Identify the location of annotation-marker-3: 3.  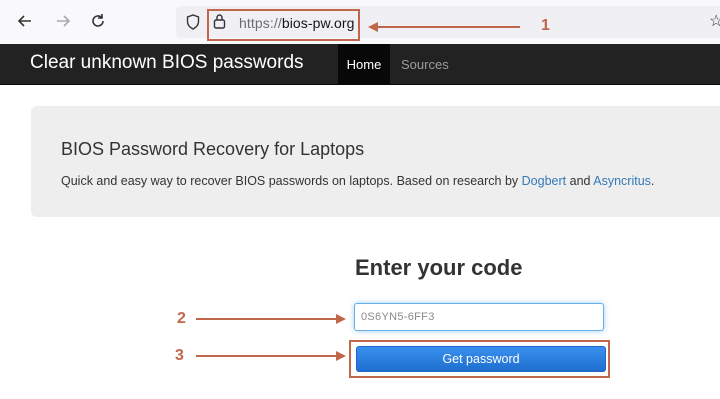
(179, 355).